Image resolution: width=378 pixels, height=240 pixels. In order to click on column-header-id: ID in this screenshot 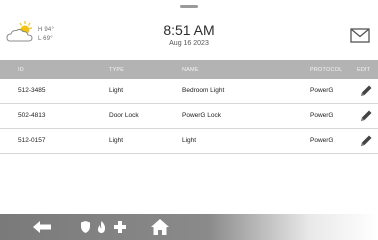, I will do `click(21, 70)`.